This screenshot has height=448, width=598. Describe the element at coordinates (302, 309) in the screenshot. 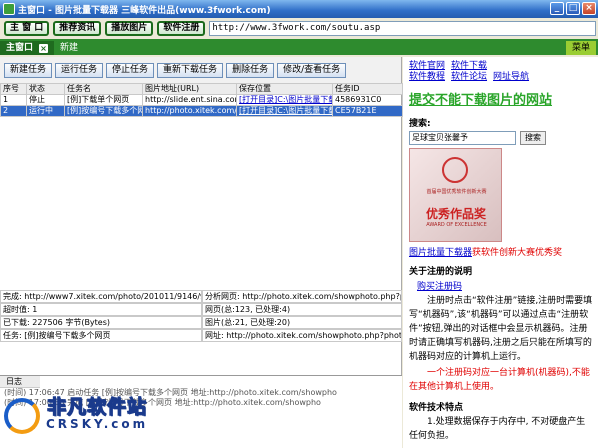

I see `pages-progress: 网页(总:123, 已处理:4)` at that location.